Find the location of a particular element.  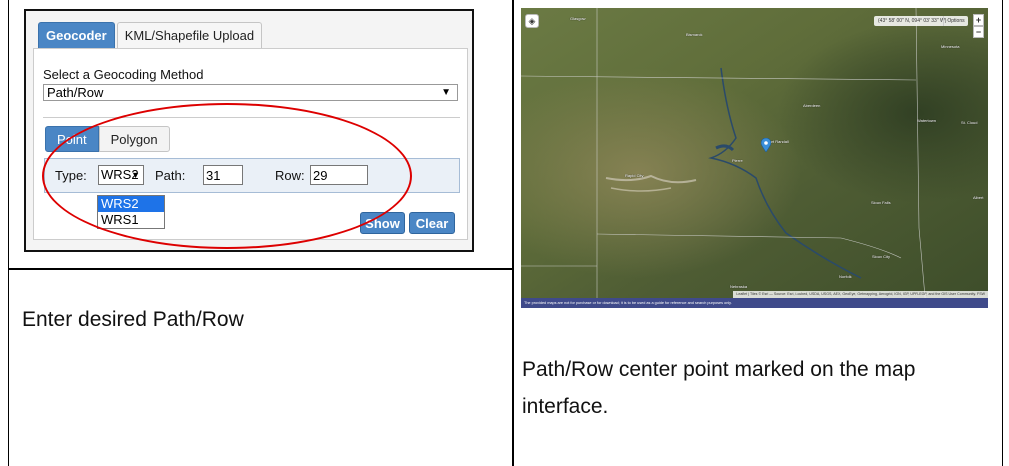

map-city-label: Sioux City is located at coordinates (881, 256).